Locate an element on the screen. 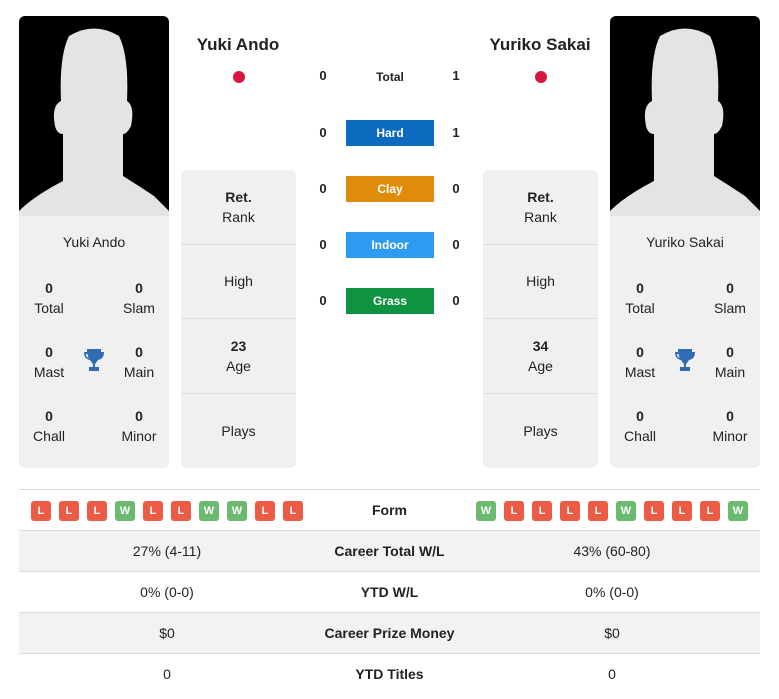 This screenshot has height=699, width=779. h2h-clay-right: 0 is located at coordinates (456, 188).